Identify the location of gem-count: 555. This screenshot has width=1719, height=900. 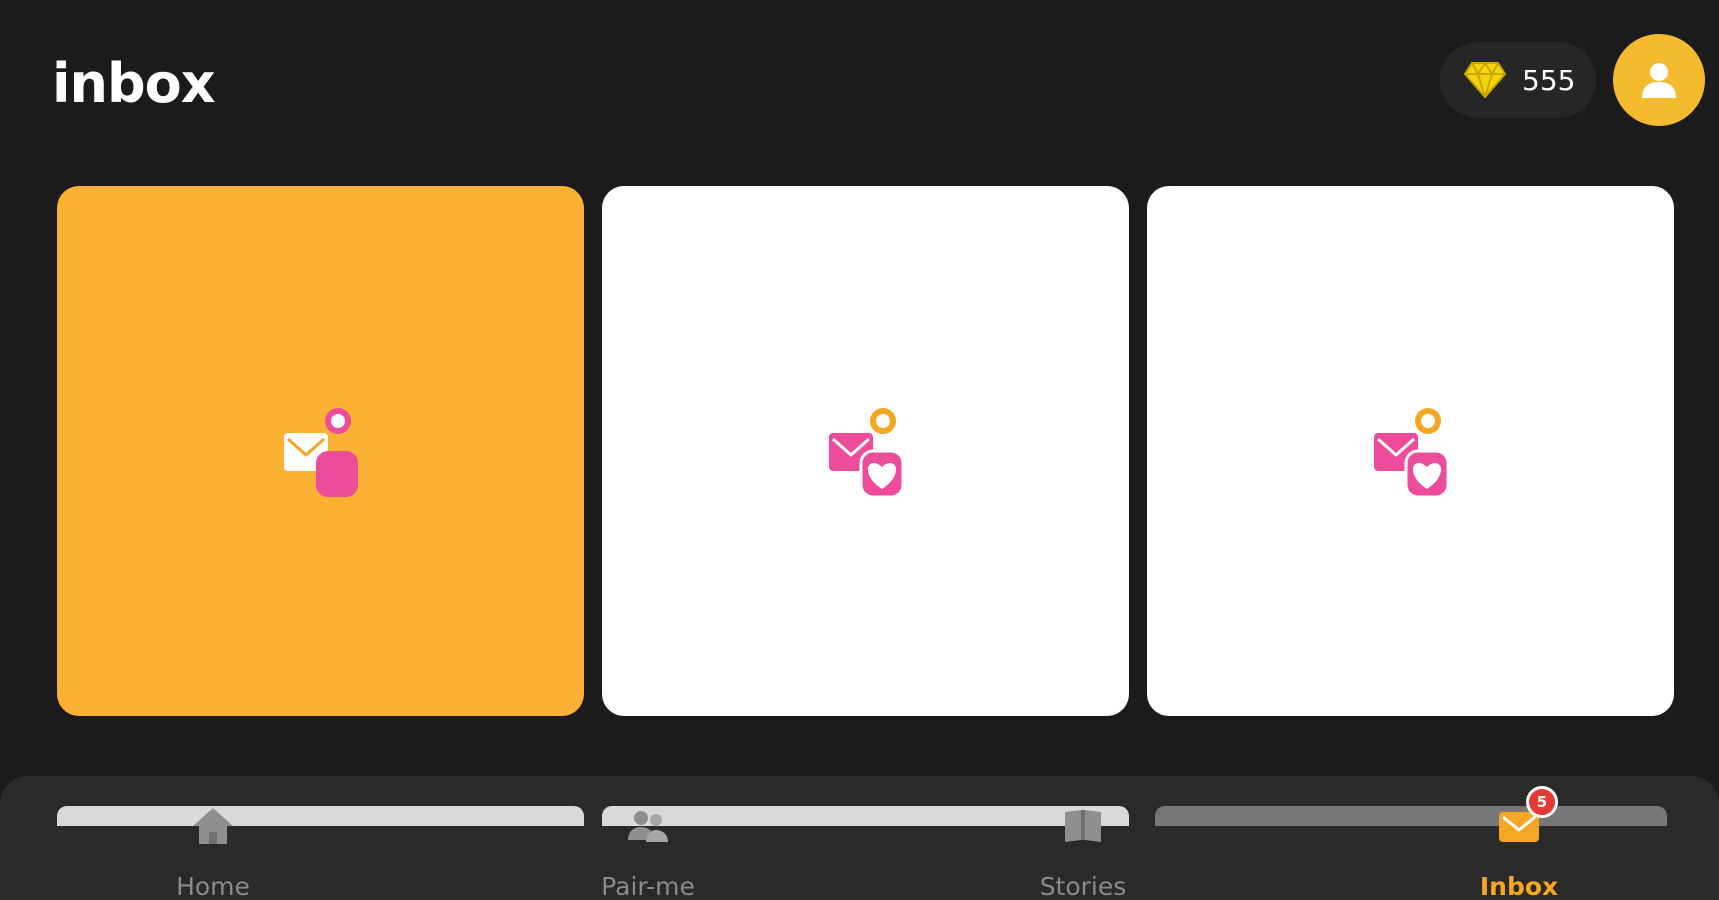
(1549, 80).